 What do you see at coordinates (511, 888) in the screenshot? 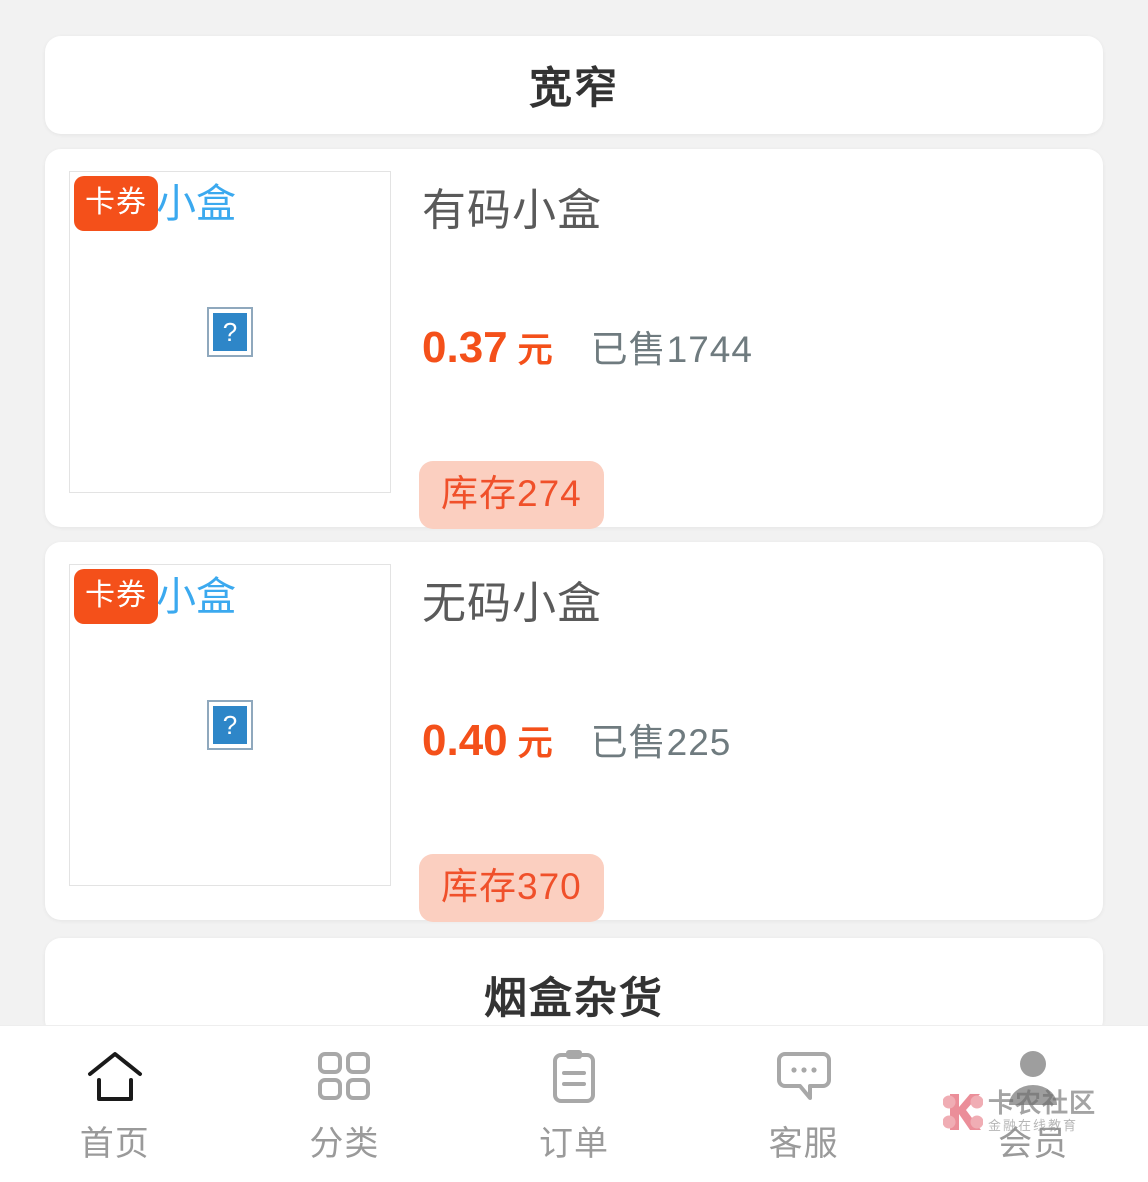
I see `stock-badge: 库存370` at bounding box center [511, 888].